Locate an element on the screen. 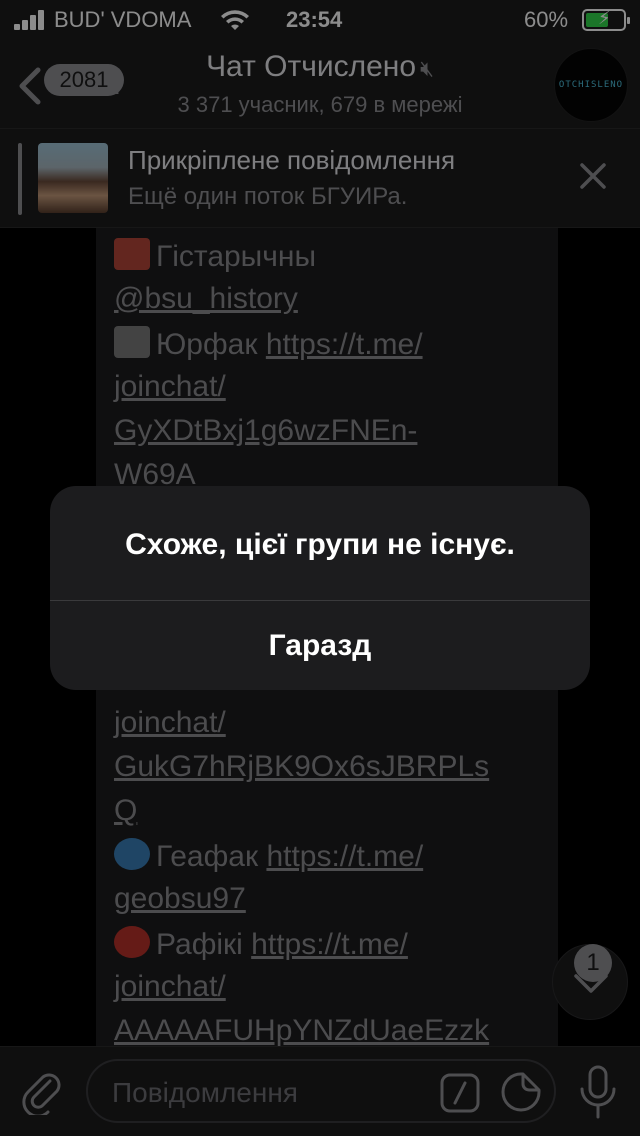 The width and height of the screenshot is (640, 1136). ok-button: Гаразд is located at coordinates (320, 645).